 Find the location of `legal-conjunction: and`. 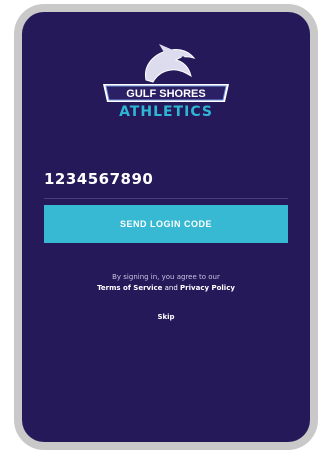

legal-conjunction: and is located at coordinates (171, 288).